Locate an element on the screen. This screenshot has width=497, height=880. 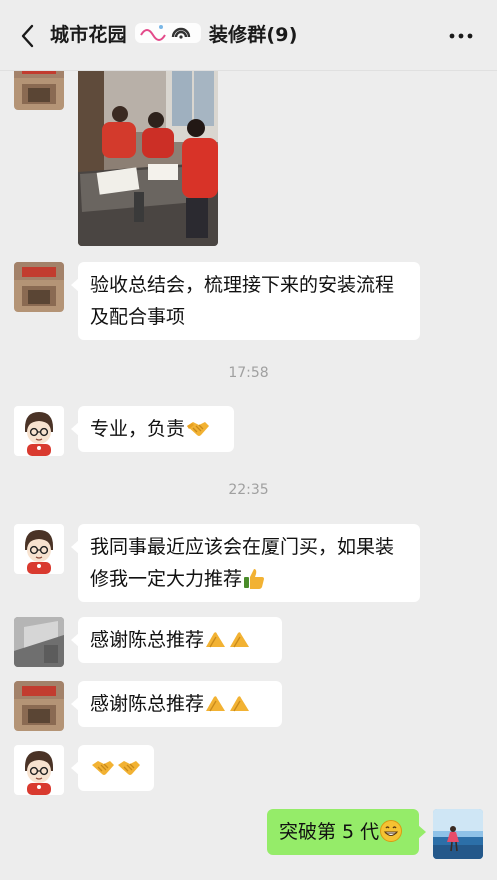
message-bubble: 验收总结会，梳理接下来的安装流程及配合事项 is located at coordinates (245, 301).